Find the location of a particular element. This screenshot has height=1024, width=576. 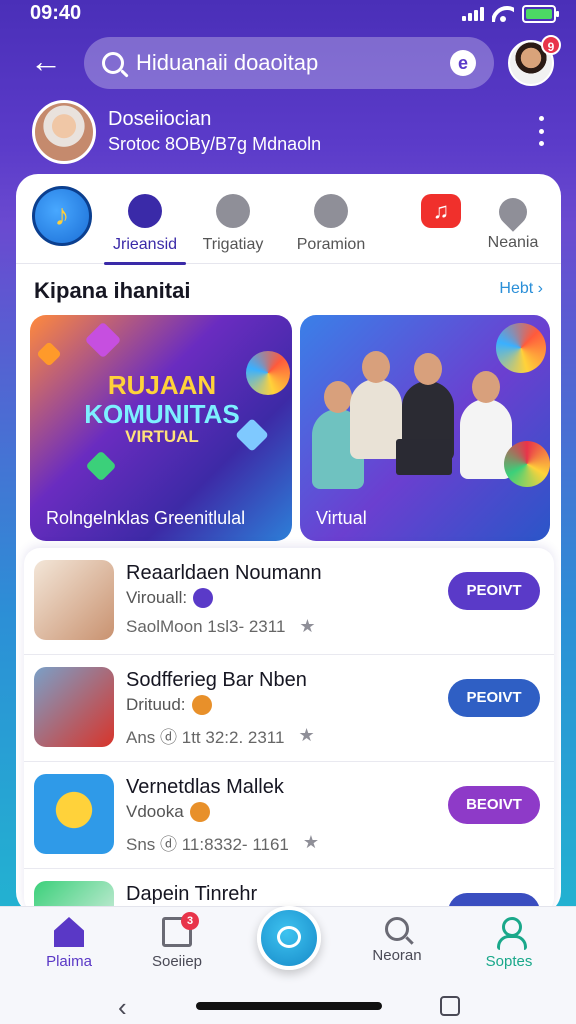

item-title: Dapein Tinrehr is located at coordinates (192, 894).